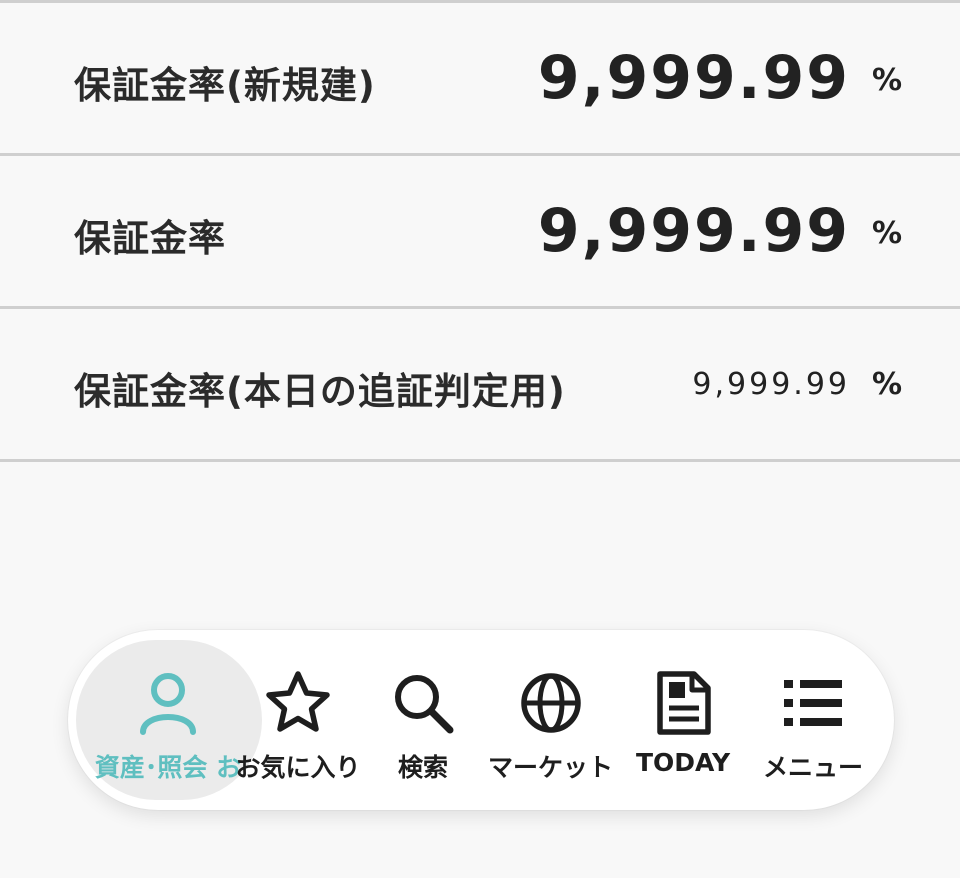 This screenshot has height=878, width=960. I want to click on nav-item-label: 資産･照会 お, so click(168, 767).